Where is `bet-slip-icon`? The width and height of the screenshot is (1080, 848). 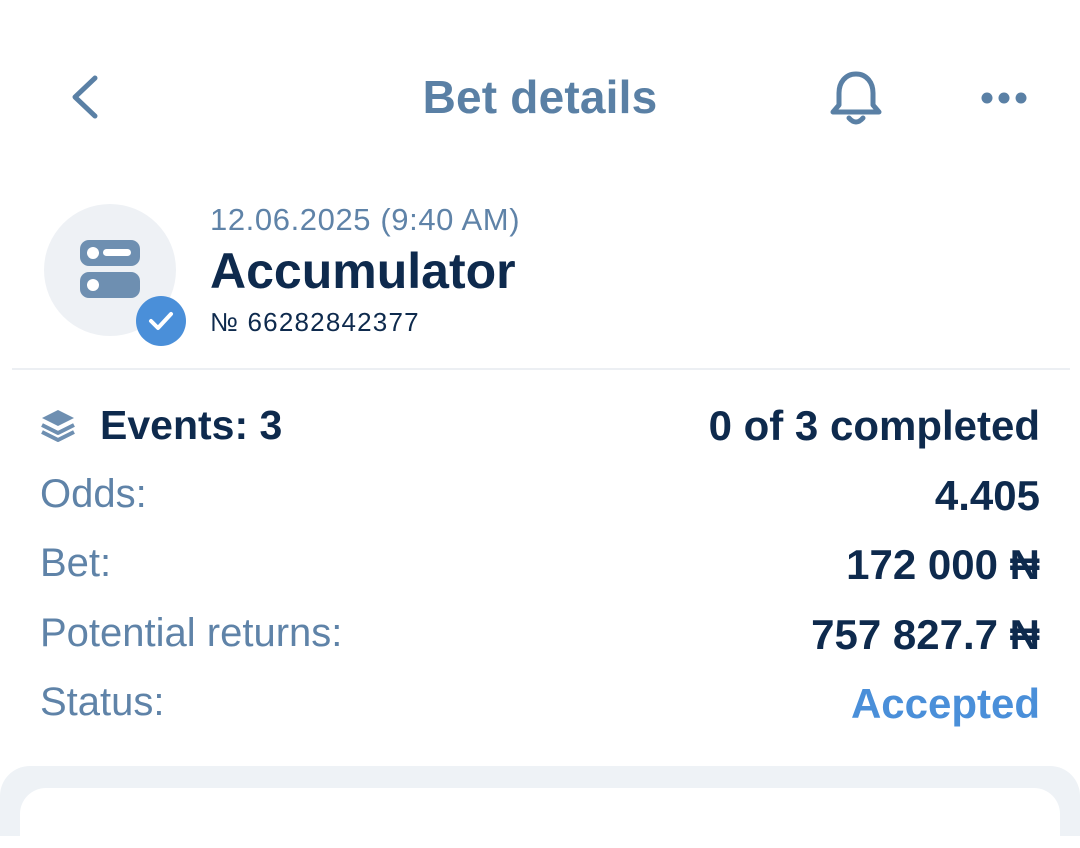 bet-slip-icon is located at coordinates (110, 269).